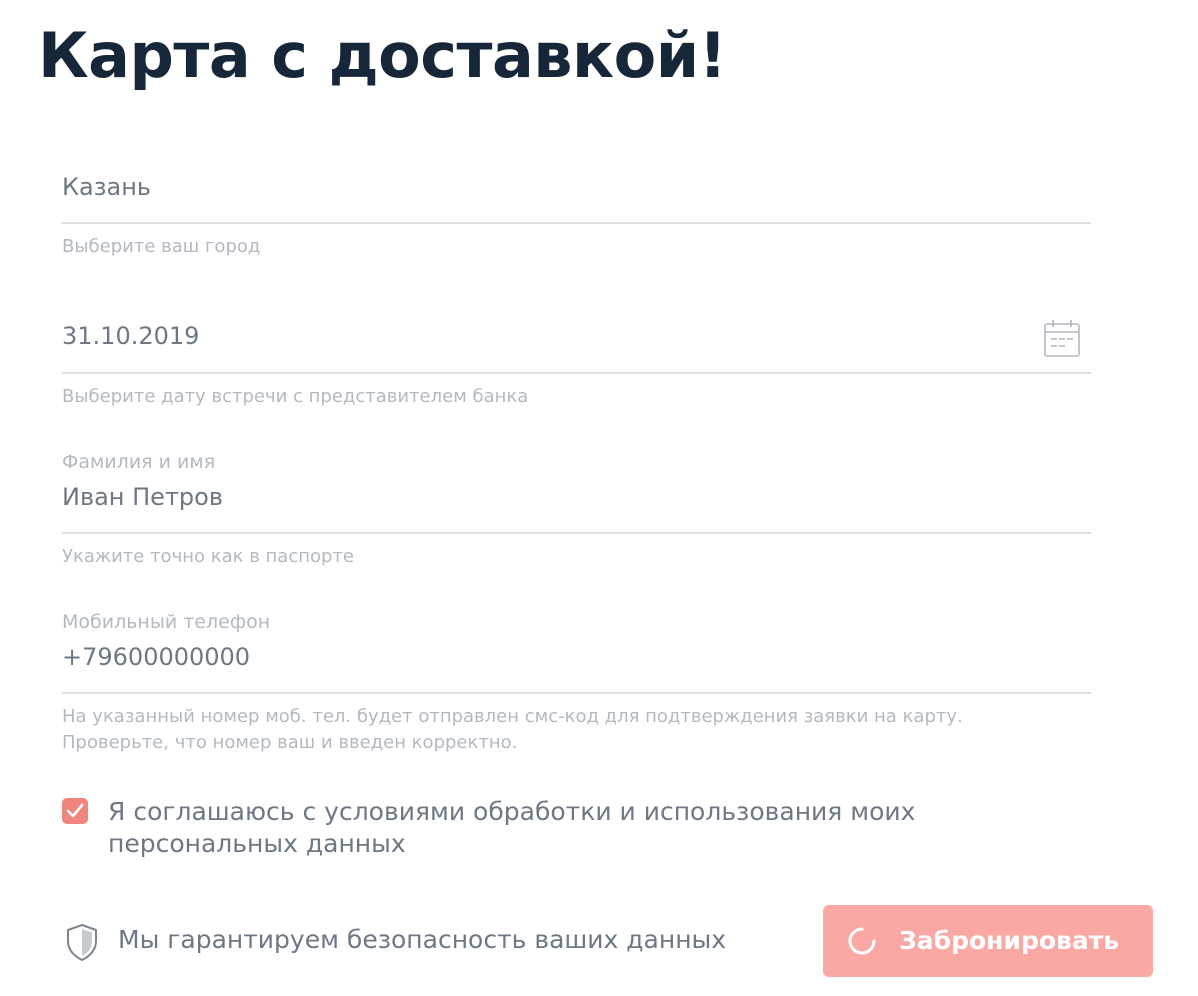 The image size is (1198, 996). What do you see at coordinates (106, 187) in the screenshot?
I see `city-value: Казань` at bounding box center [106, 187].